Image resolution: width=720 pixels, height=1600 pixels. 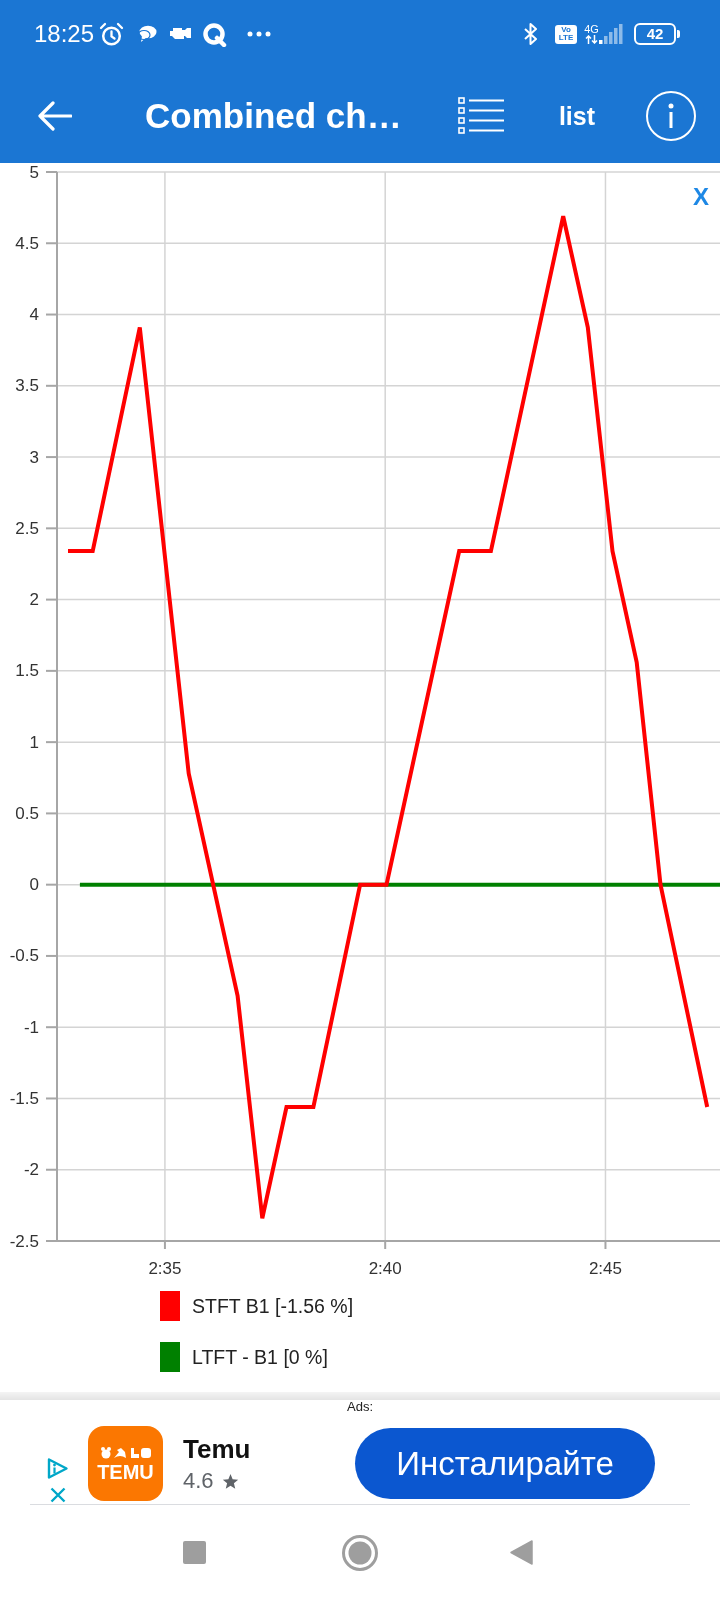 What do you see at coordinates (591, 29) in the screenshot?
I see `network-type: 4G` at bounding box center [591, 29].